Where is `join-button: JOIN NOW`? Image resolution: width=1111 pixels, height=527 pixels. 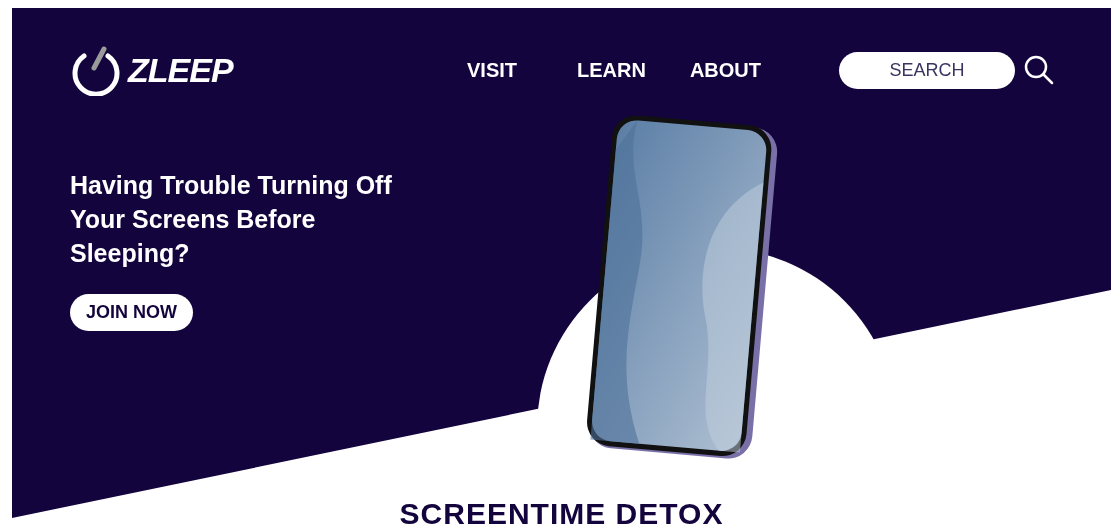
join-button: JOIN NOW is located at coordinates (131, 312).